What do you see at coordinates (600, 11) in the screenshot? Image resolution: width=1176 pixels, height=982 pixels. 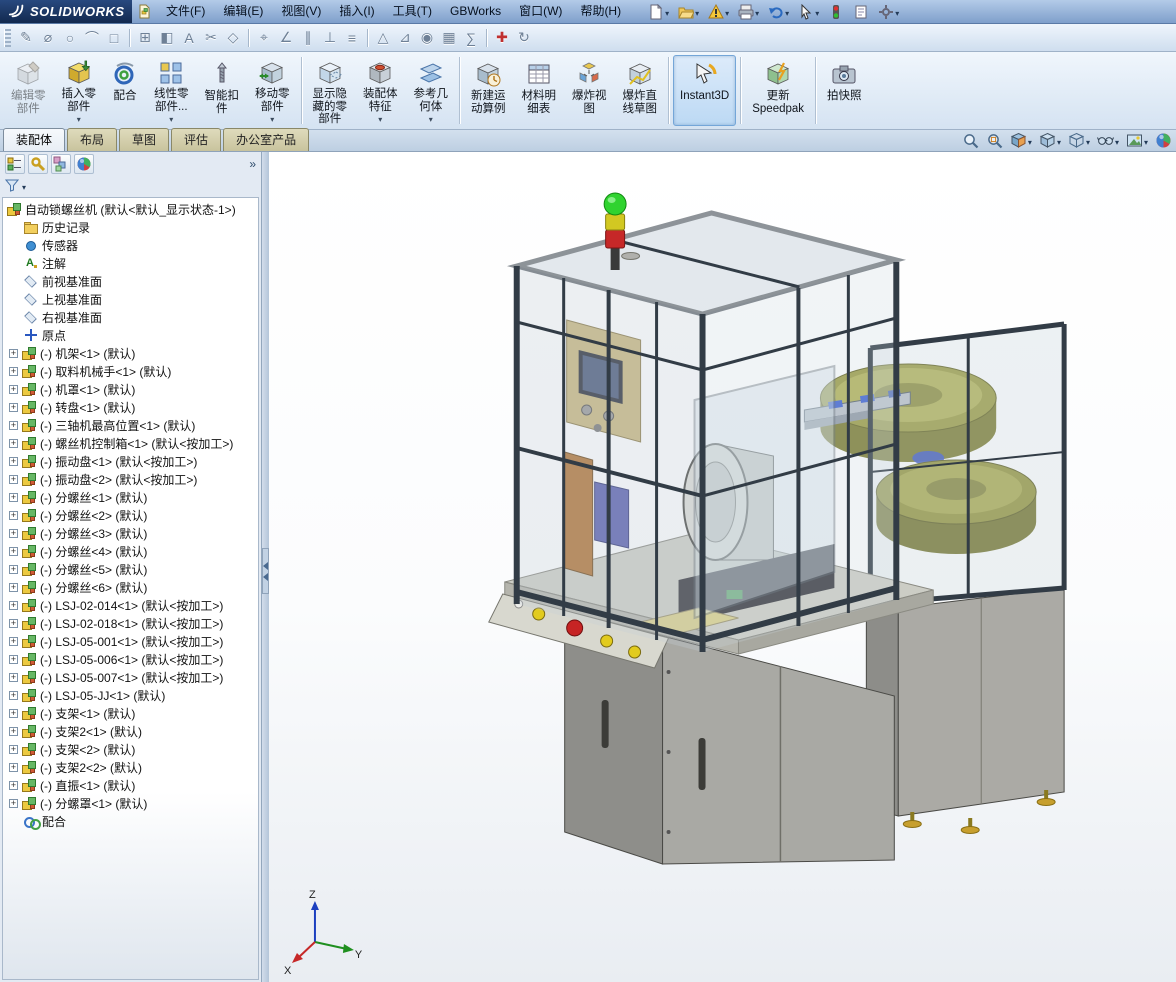 I see `menu-item-7: 帮助(H)` at bounding box center [600, 11].